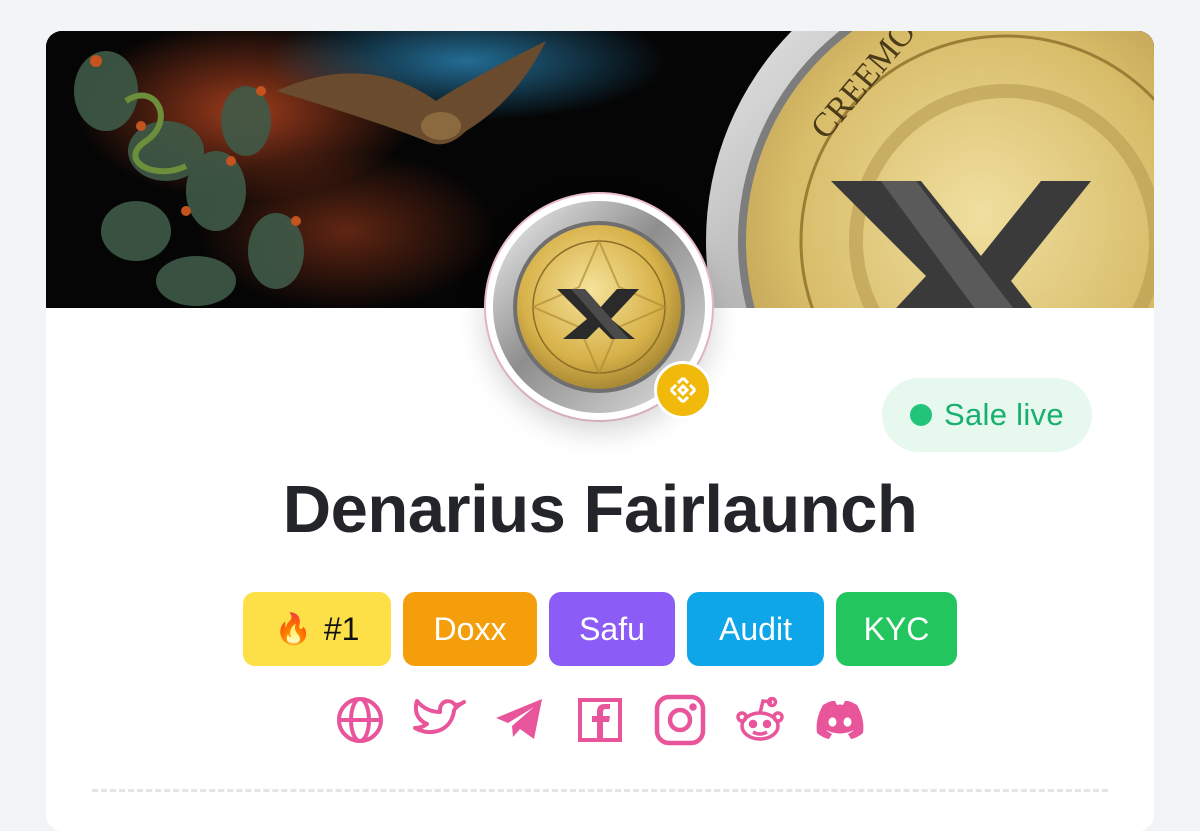  Describe the element at coordinates (683, 390) in the screenshot. I see `binance-chain-icon` at that location.